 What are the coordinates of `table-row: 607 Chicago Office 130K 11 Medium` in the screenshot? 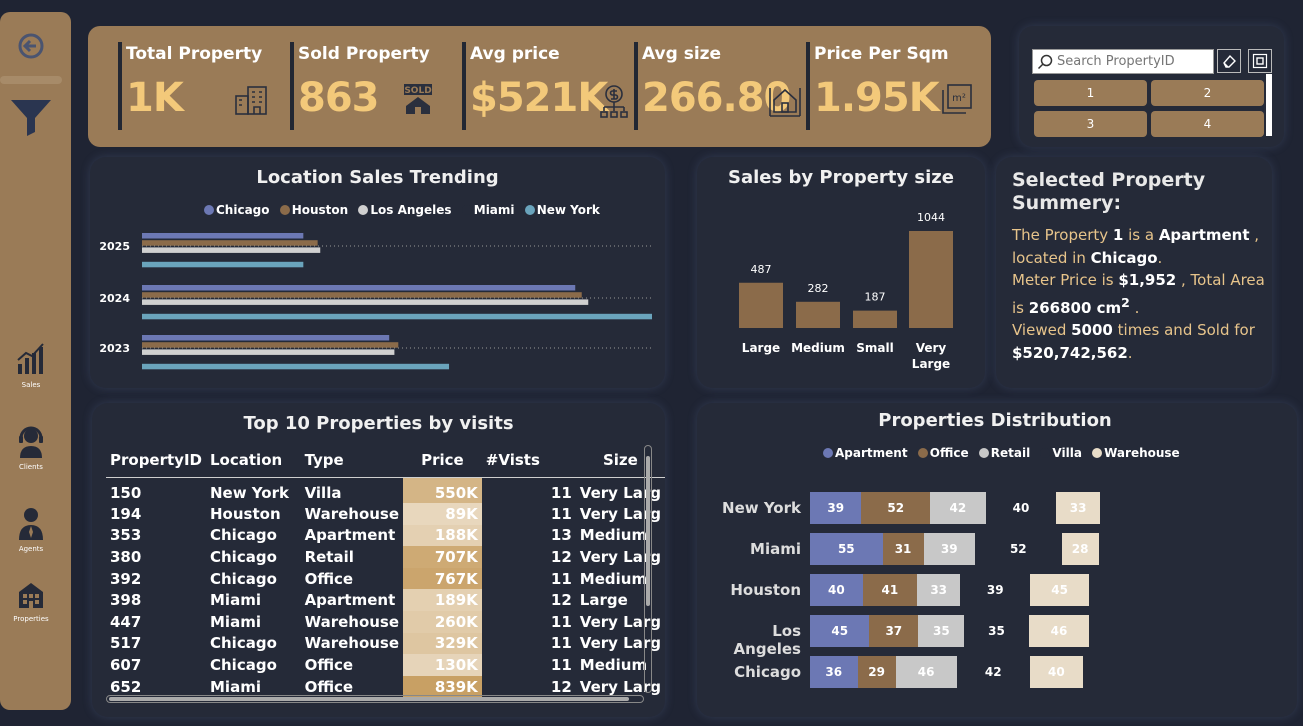 It's located at (385, 665).